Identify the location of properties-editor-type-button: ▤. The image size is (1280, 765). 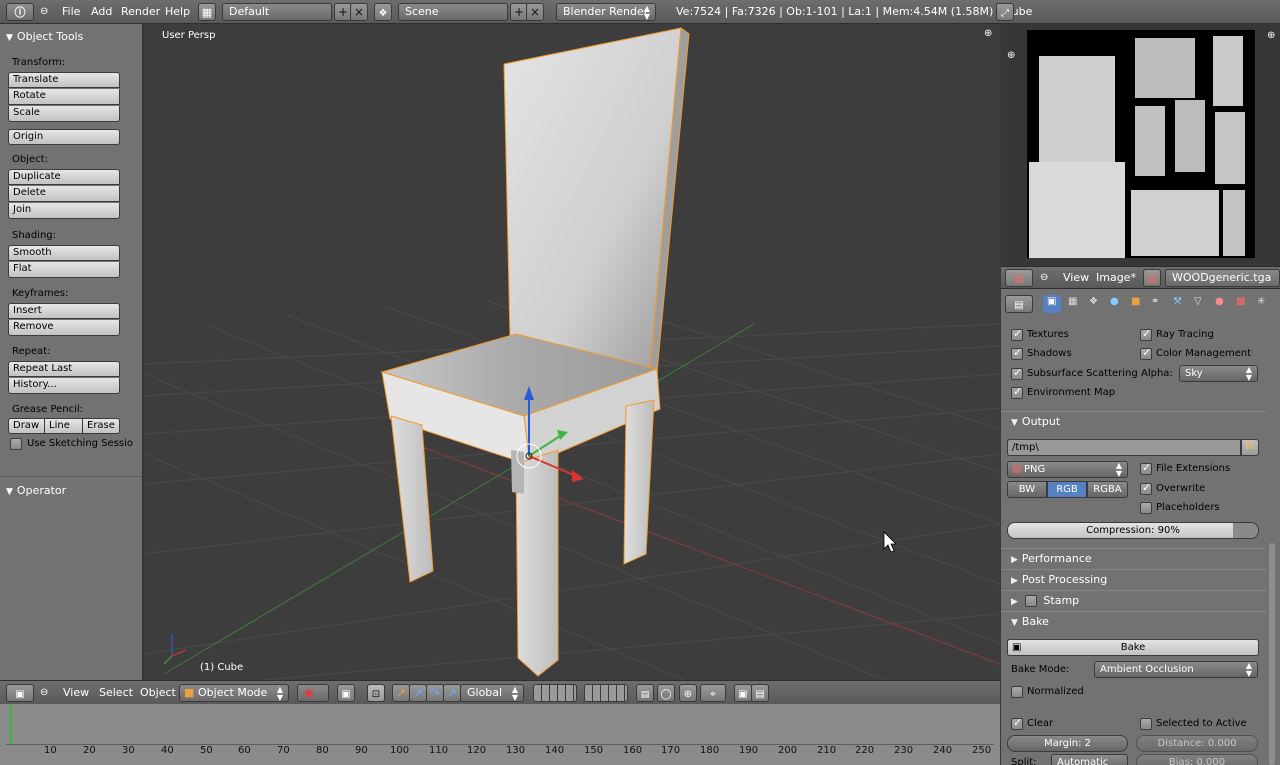
(1019, 304).